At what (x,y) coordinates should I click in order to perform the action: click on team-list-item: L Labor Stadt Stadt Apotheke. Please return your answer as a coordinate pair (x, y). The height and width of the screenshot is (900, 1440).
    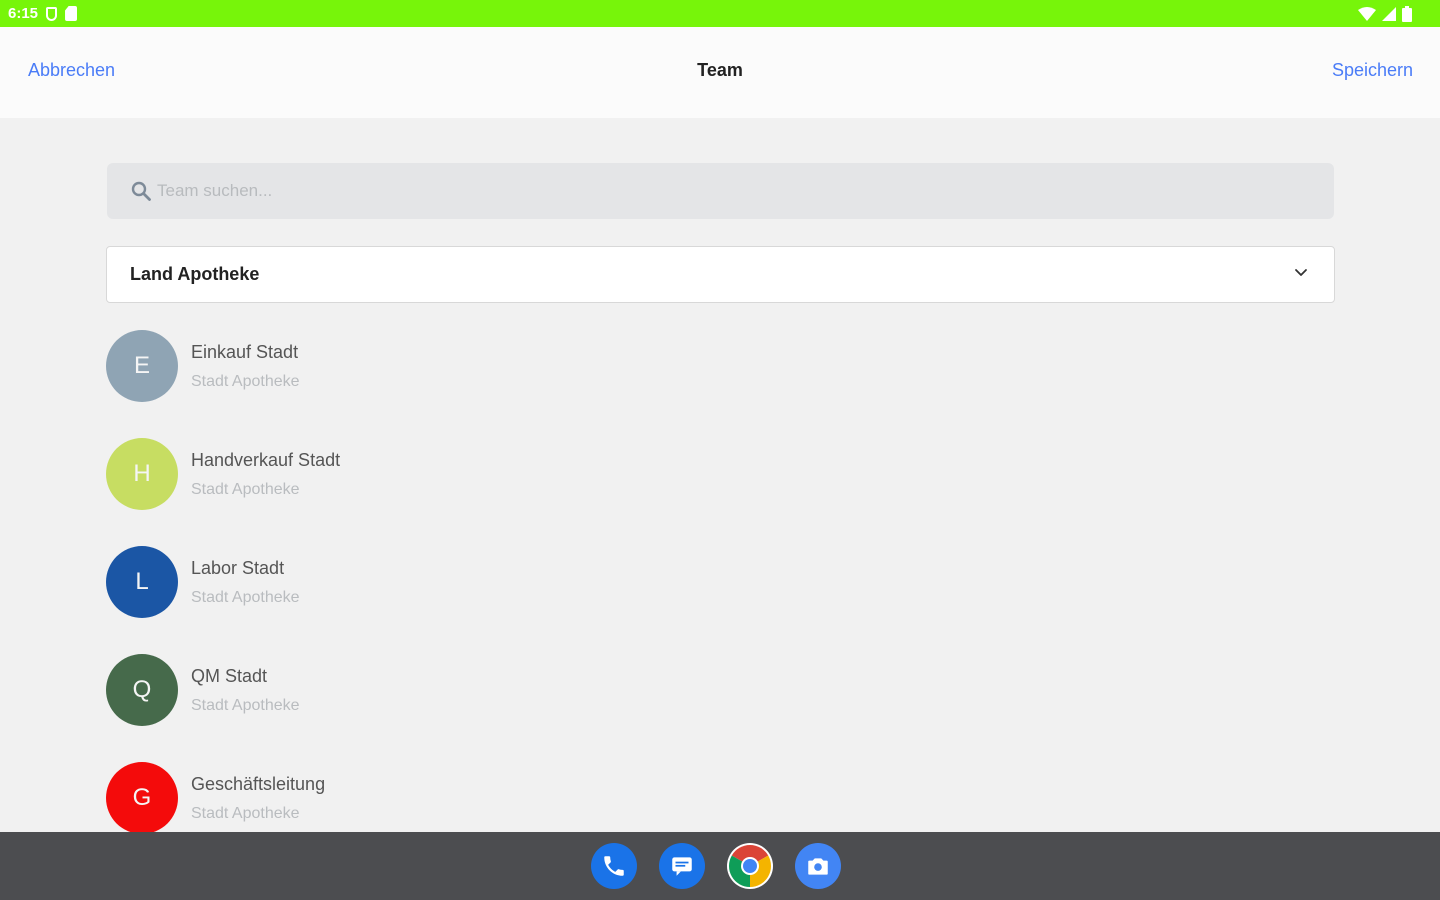
    Looking at the image, I should click on (406, 582).